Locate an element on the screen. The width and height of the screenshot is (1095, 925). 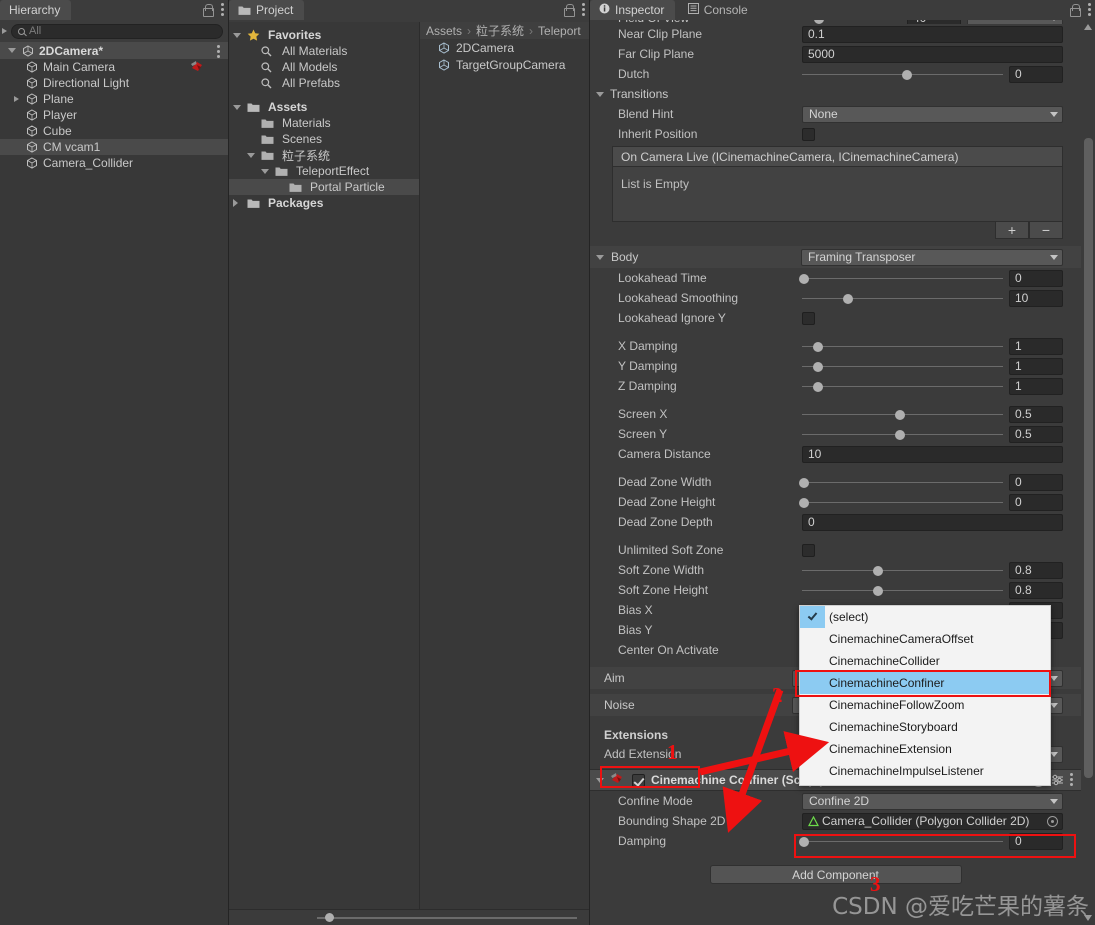
add-component-button: Add Component is located at coordinates (835, 874).